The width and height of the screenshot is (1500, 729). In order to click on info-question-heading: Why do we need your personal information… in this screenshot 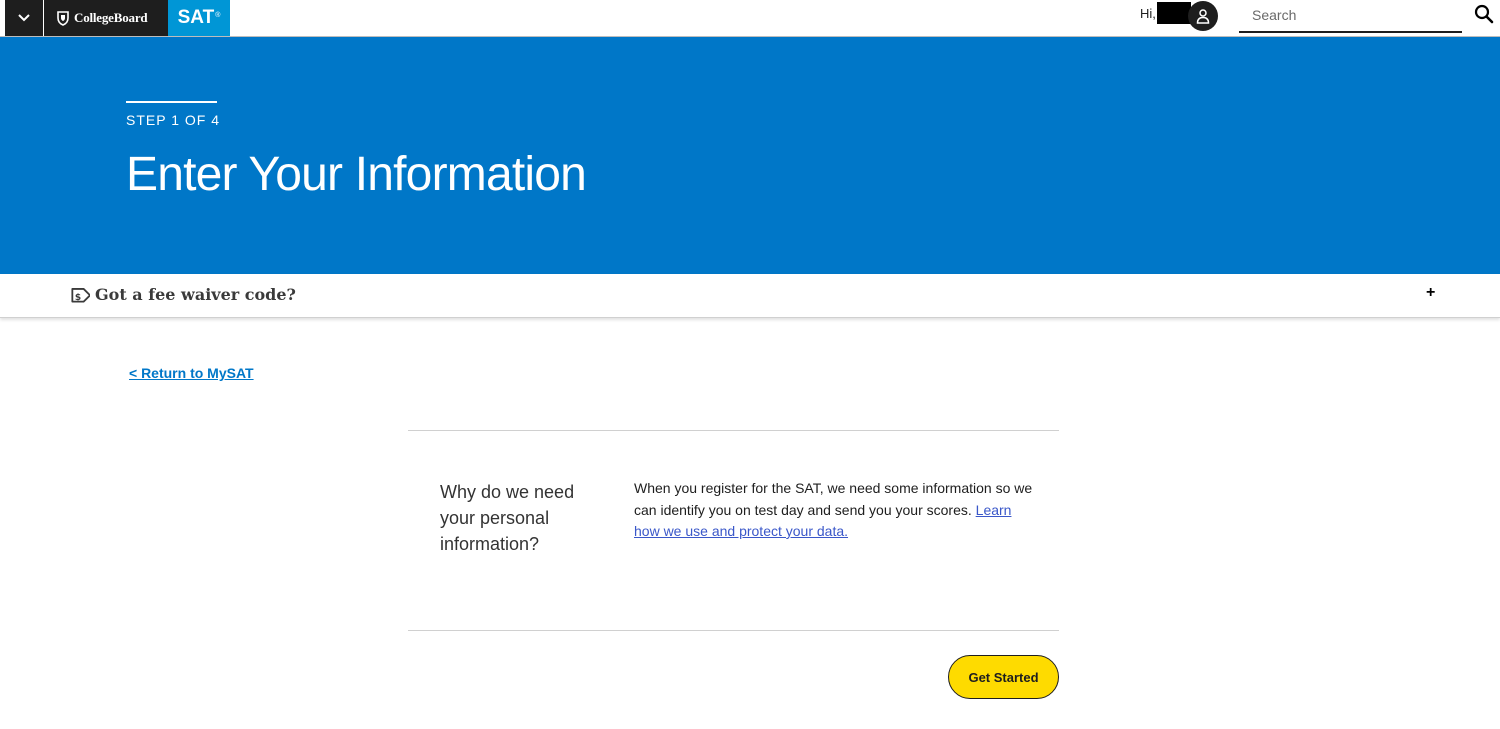, I will do `click(507, 518)`.